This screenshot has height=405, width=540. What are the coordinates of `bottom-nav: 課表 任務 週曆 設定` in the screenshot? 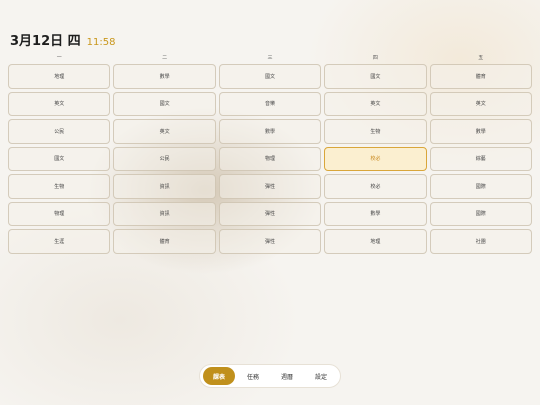 It's located at (270, 376).